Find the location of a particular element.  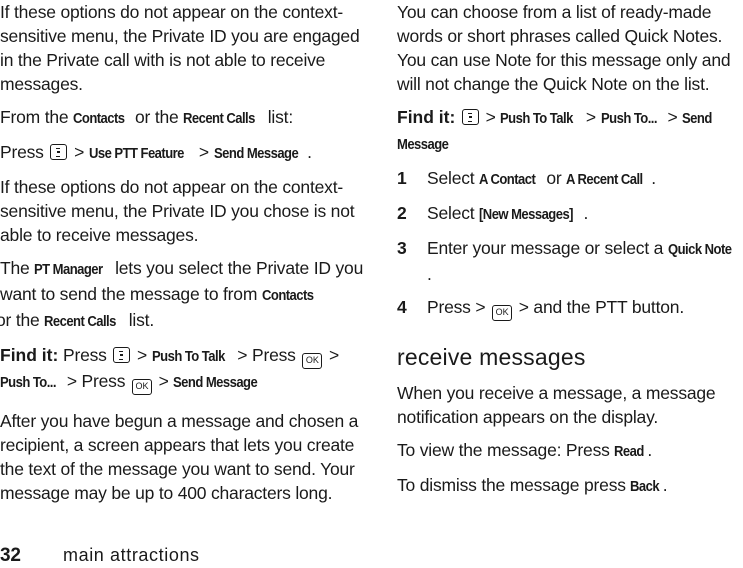

text: list. is located at coordinates (139, 320).